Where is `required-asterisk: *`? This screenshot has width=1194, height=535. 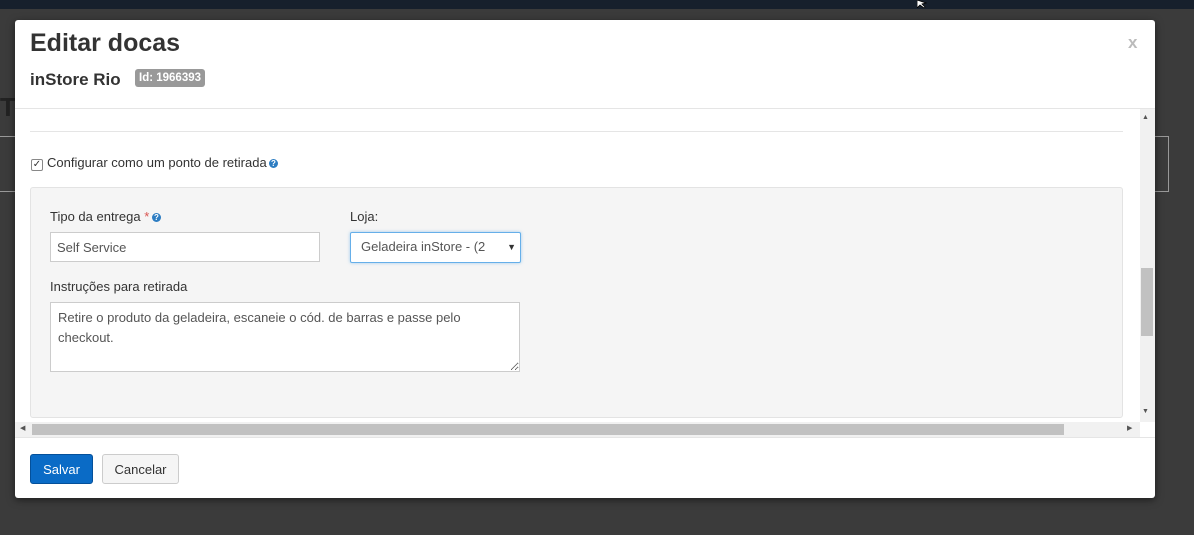
required-asterisk: * is located at coordinates (147, 216).